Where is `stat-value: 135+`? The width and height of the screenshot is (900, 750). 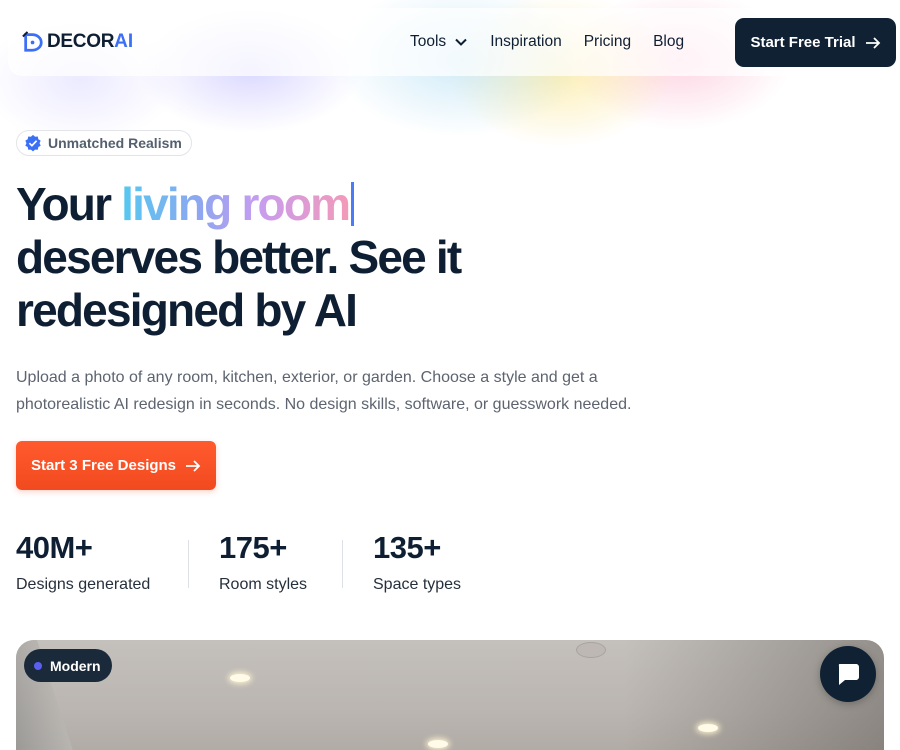 stat-value: 135+ is located at coordinates (407, 547).